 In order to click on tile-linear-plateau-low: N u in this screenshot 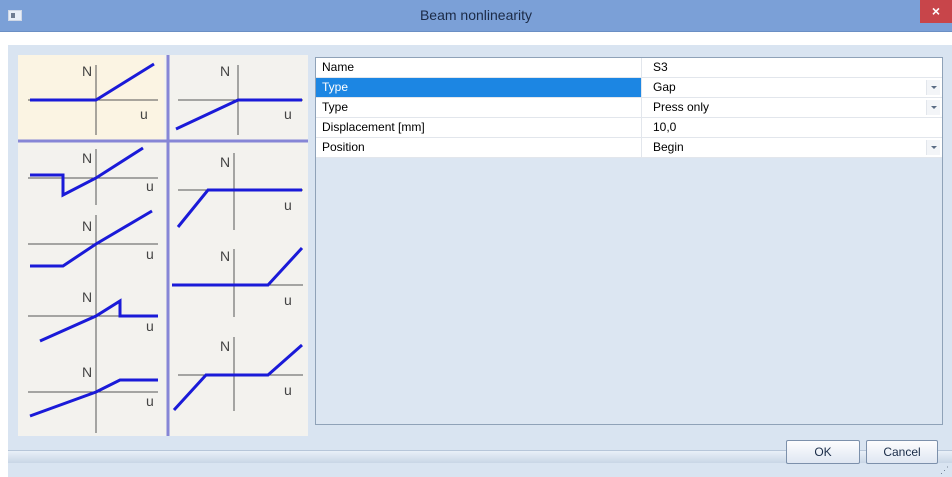, I will do `click(93, 247)`.